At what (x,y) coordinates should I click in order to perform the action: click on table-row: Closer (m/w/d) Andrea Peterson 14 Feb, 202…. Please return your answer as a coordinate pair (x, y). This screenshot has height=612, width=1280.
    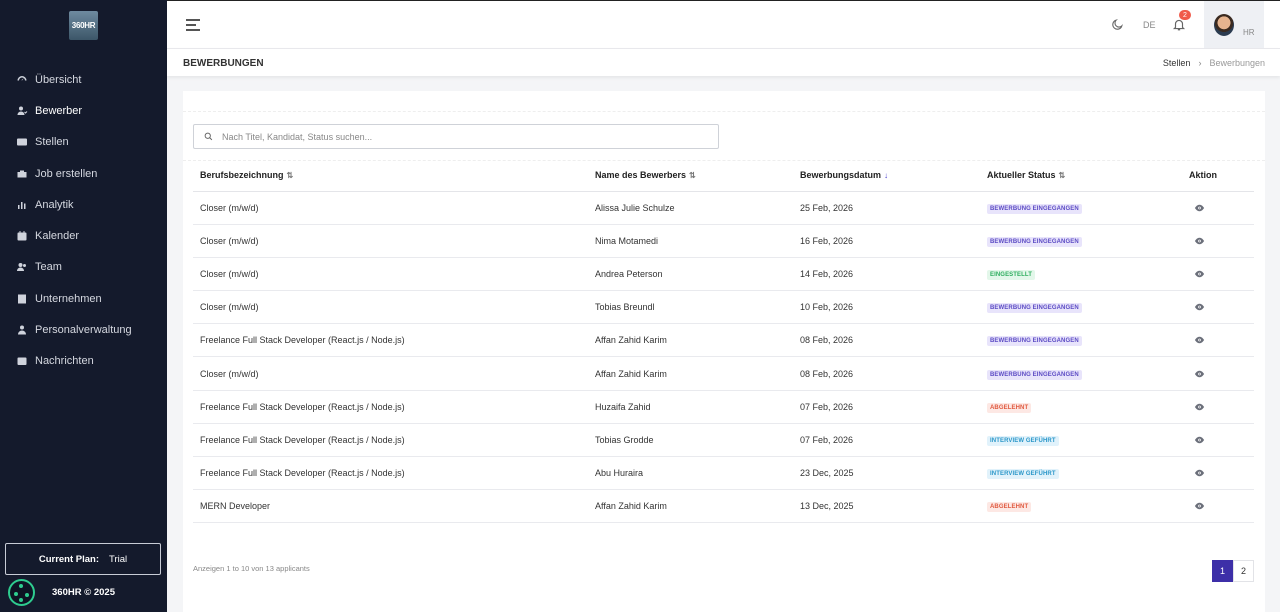
    Looking at the image, I should click on (723, 274).